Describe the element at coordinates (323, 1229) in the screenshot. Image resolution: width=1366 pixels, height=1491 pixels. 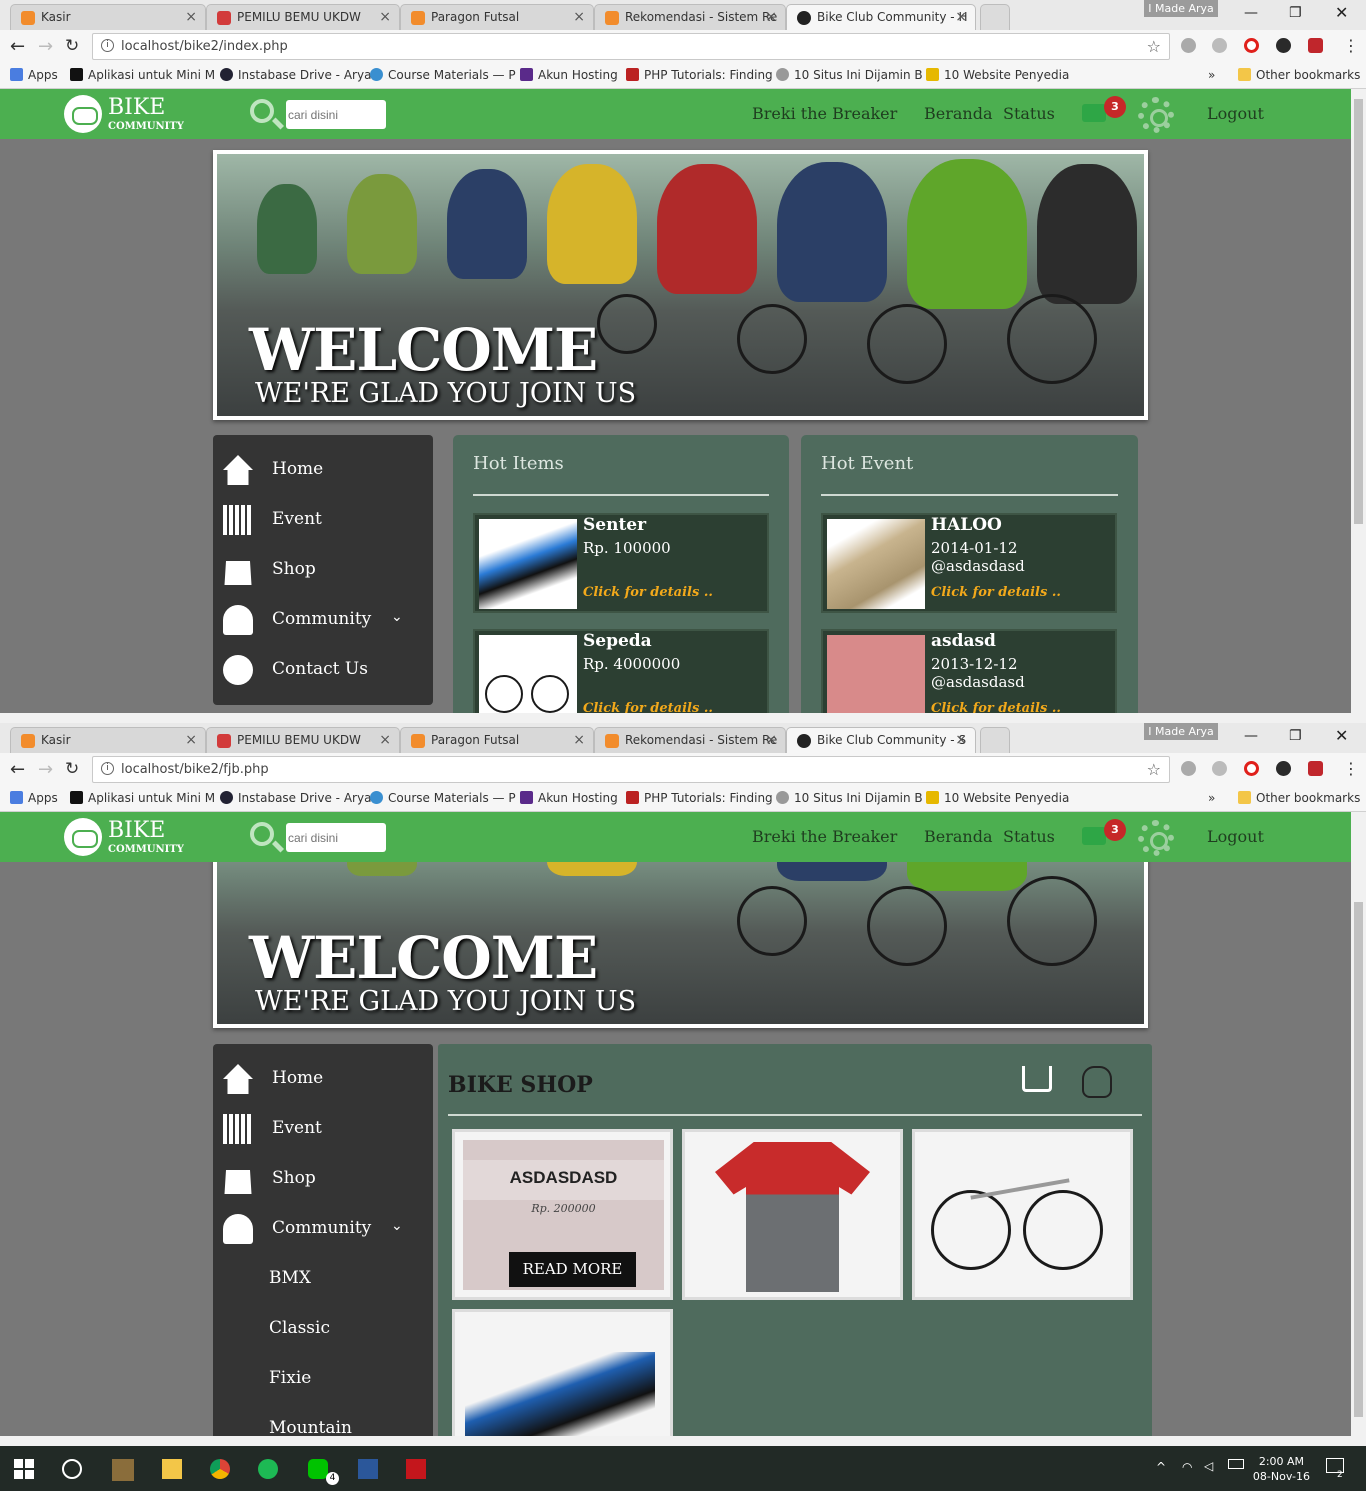
I see `sidebar-item-community: Community ⌄` at that location.